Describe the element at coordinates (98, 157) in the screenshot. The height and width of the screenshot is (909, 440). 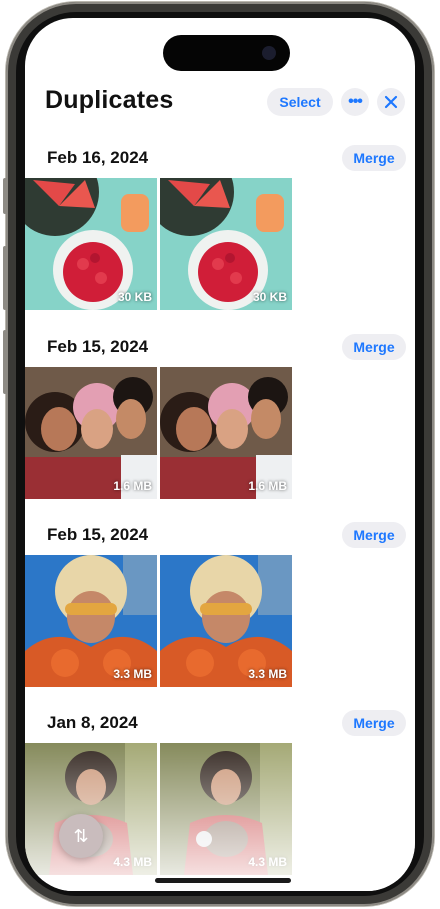
I see `group-date: Feb 16, 2024` at that location.